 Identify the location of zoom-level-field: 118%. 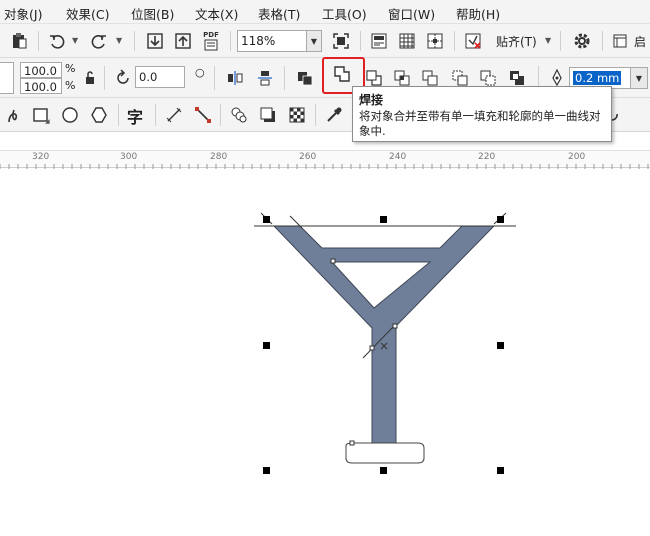
(272, 41).